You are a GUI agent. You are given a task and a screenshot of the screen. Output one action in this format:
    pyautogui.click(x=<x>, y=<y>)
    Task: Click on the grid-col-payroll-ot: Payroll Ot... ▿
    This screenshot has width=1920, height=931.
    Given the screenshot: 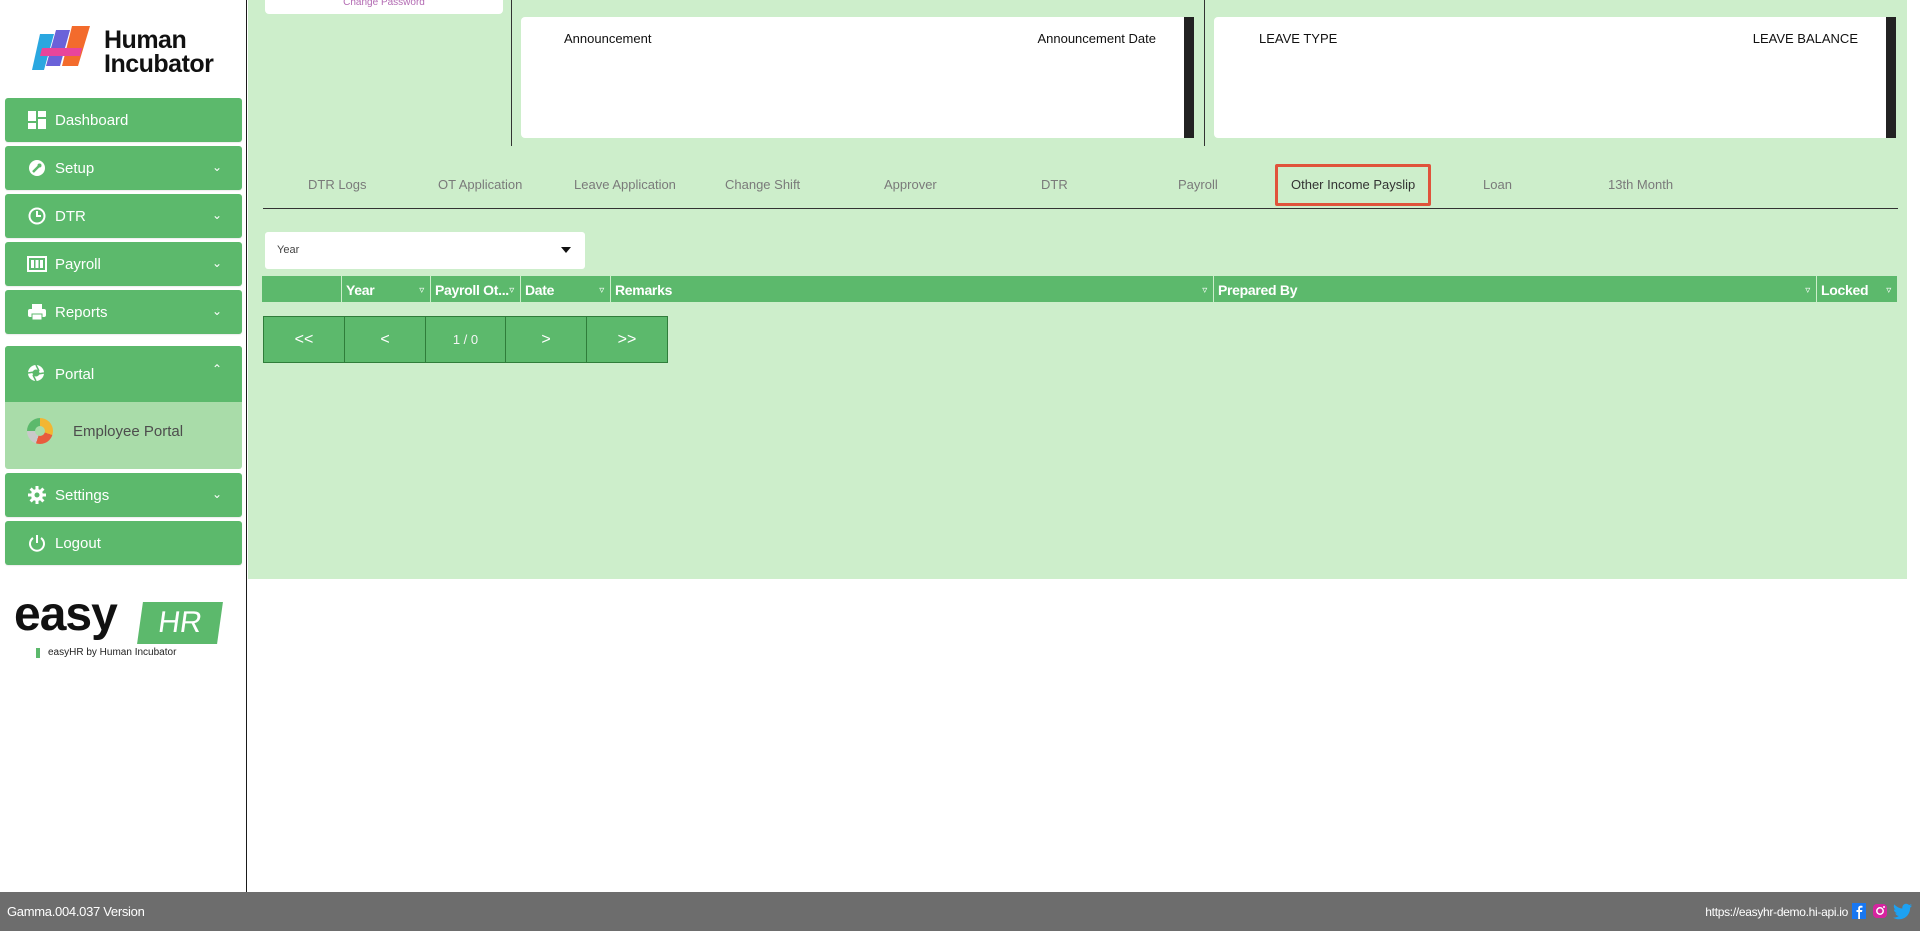 What is the action you would take?
    pyautogui.click(x=476, y=289)
    